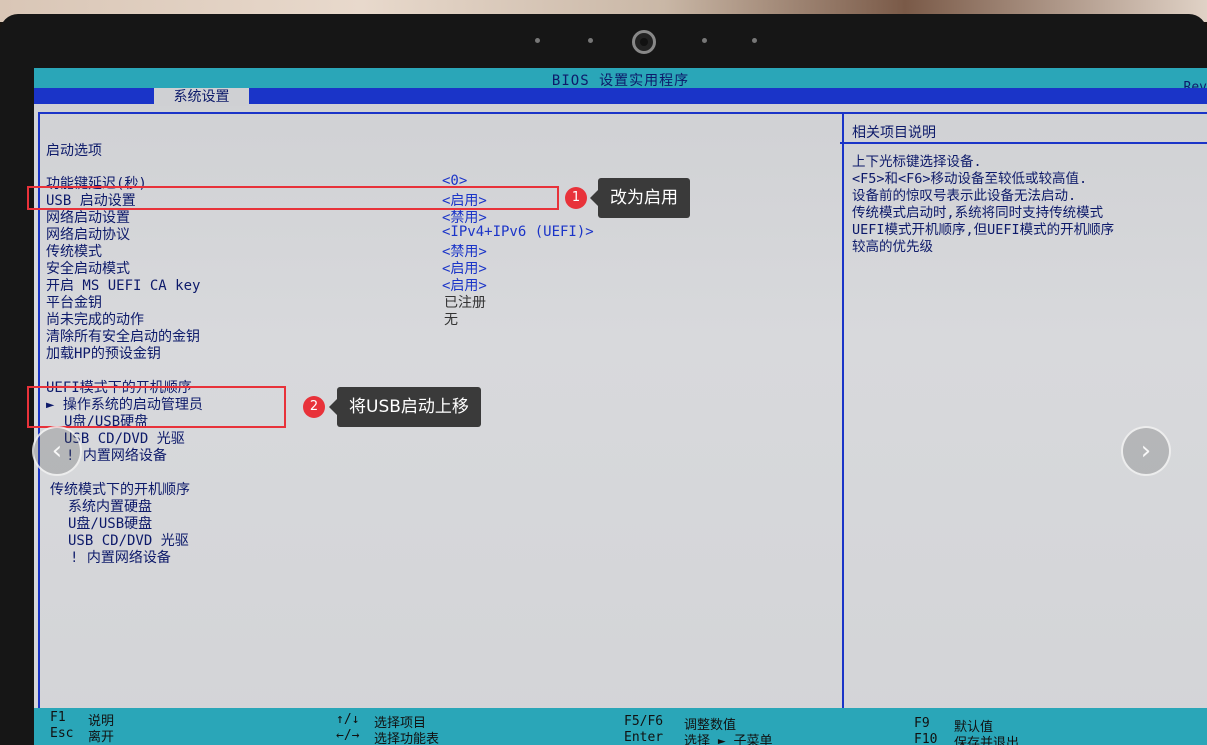 This screenshot has width=1207, height=745. I want to click on help-line: <F5>和<F6>移动设备至较低或较高值., so click(970, 179).